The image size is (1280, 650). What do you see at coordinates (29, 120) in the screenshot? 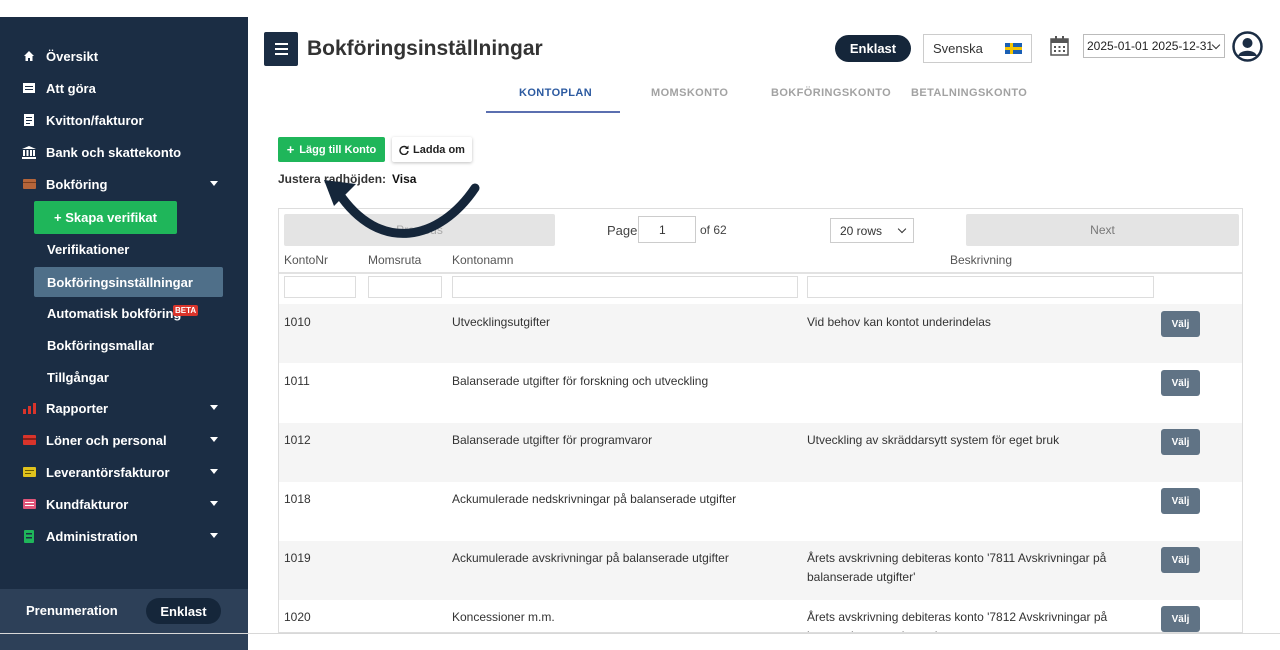
I see `receipt-icon` at bounding box center [29, 120].